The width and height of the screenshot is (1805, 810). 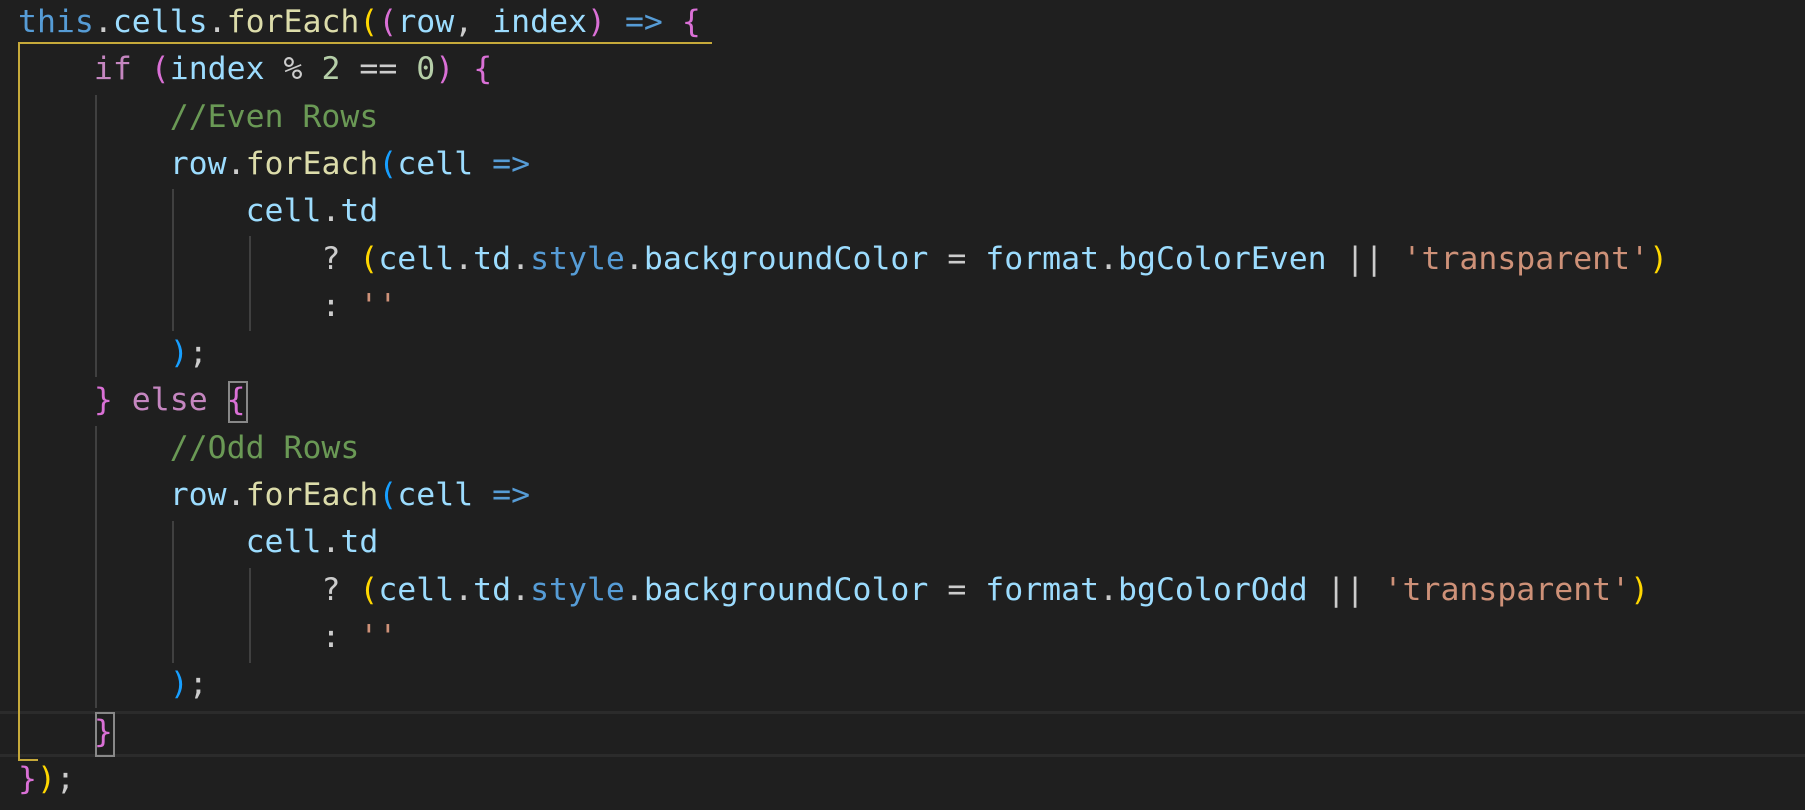 I want to click on code-line: });, so click(x=902, y=779).